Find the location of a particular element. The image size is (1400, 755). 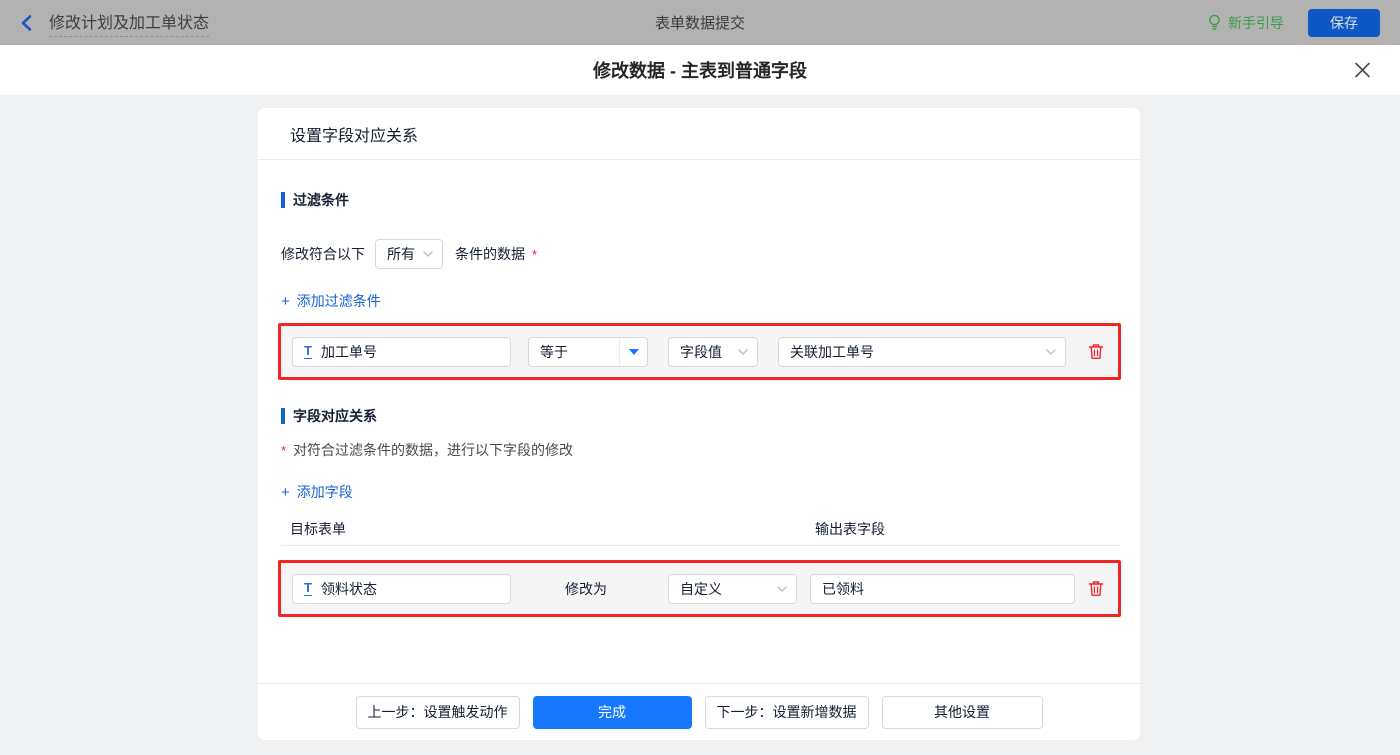

delete-condition-button is located at coordinates (1096, 351).